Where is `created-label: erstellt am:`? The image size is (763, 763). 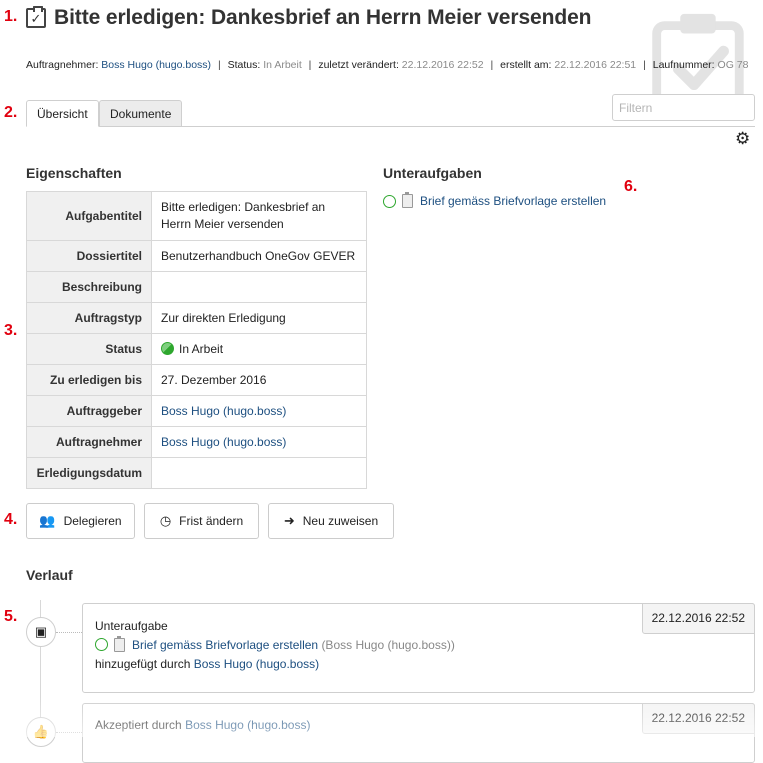 created-label: erstellt am: is located at coordinates (526, 65).